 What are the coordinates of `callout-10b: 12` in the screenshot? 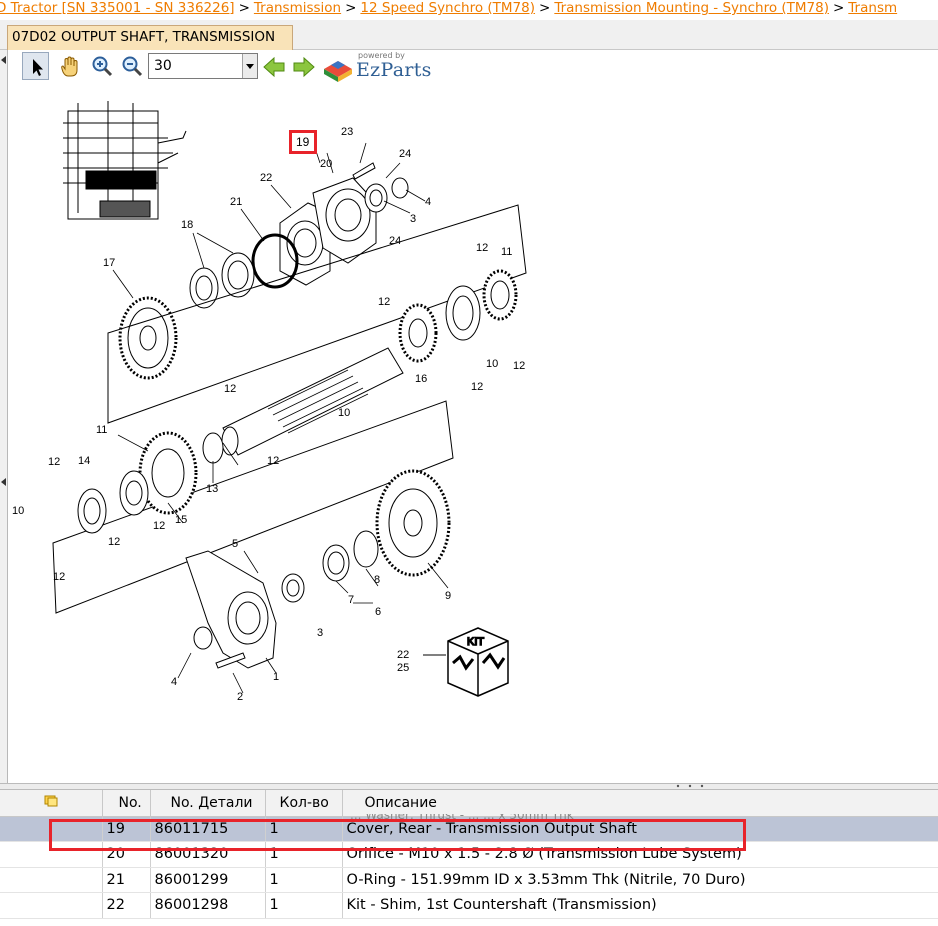 It's located at (54, 462).